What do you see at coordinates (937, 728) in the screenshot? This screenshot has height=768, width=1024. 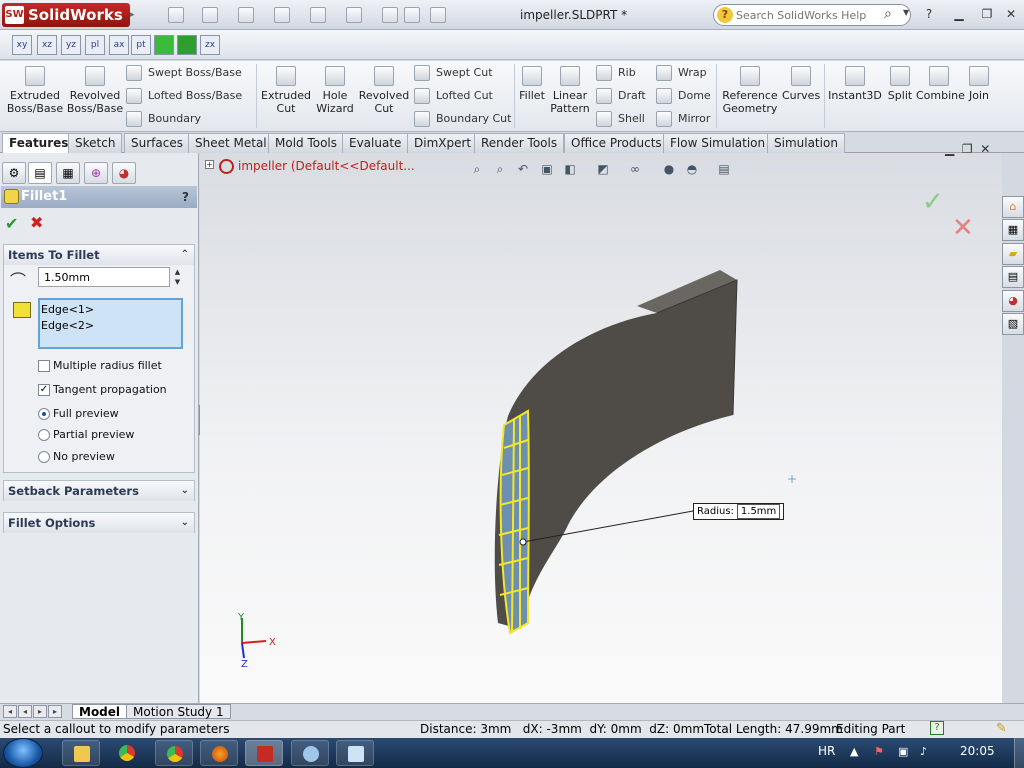 I see `status-help-icon: ?` at bounding box center [937, 728].